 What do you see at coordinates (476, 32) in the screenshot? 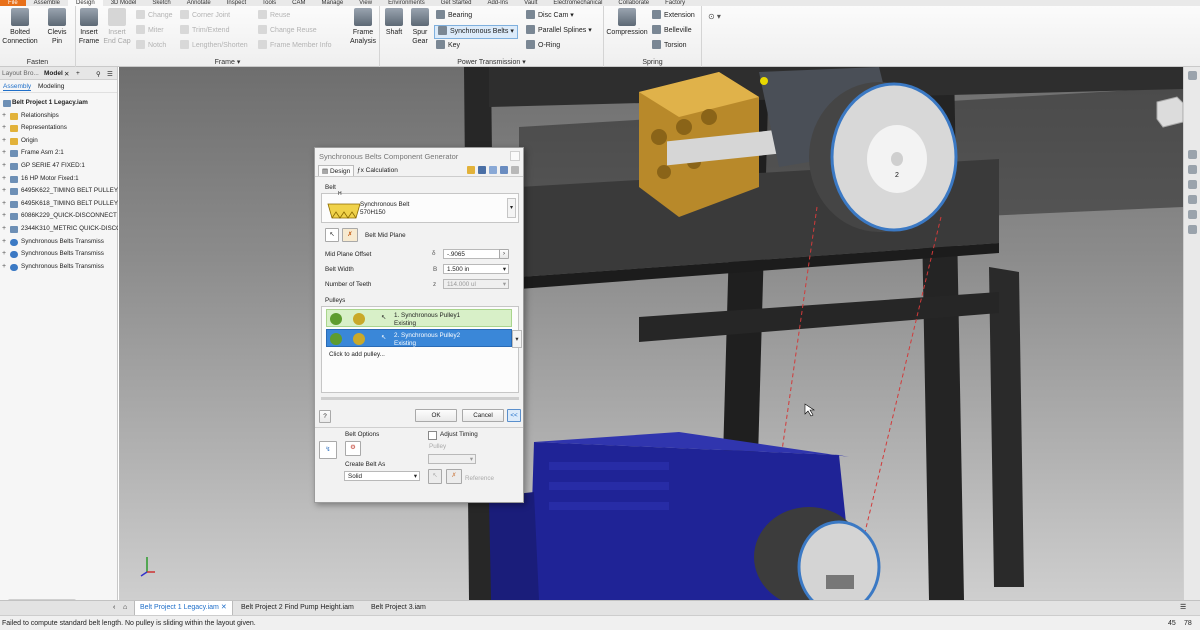
I see `synchronous-belts-button: Synchronous Belts ▾` at bounding box center [476, 32].